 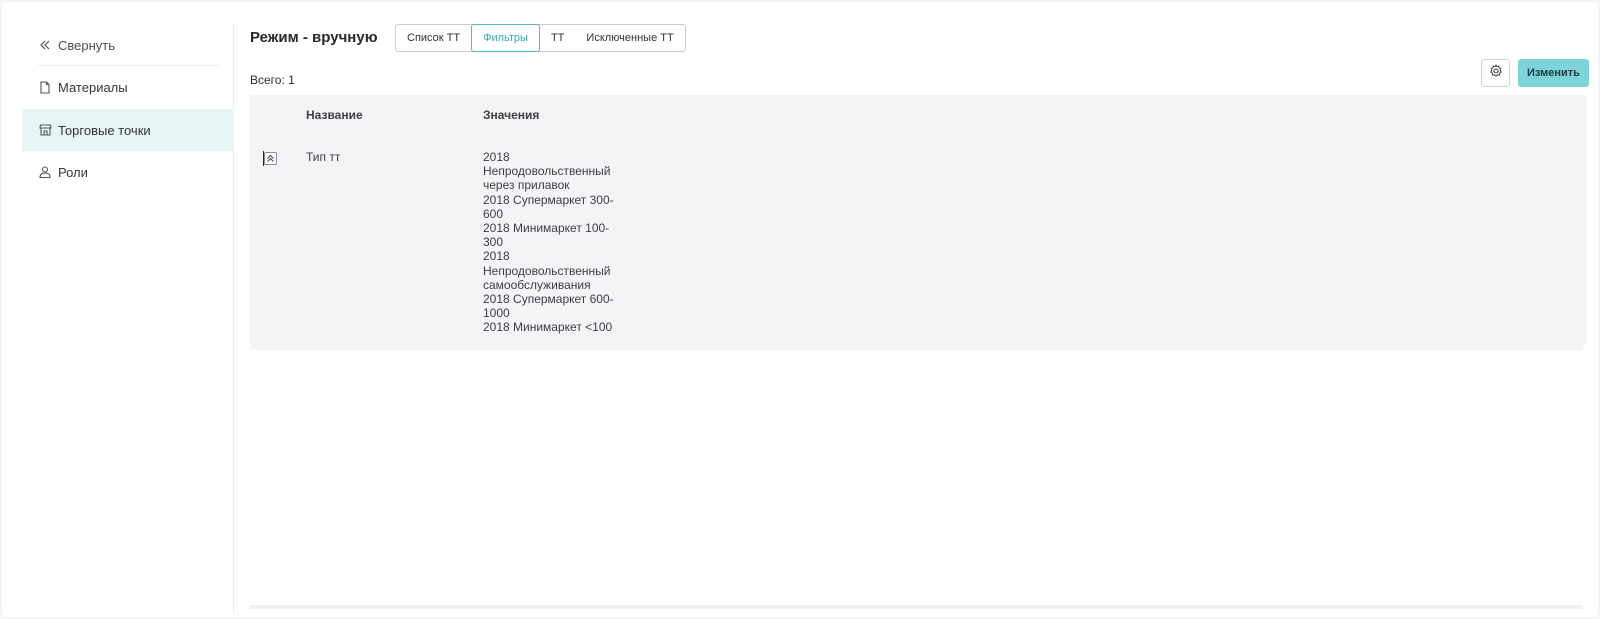 I want to click on collapse-row-button, so click(x=270, y=158).